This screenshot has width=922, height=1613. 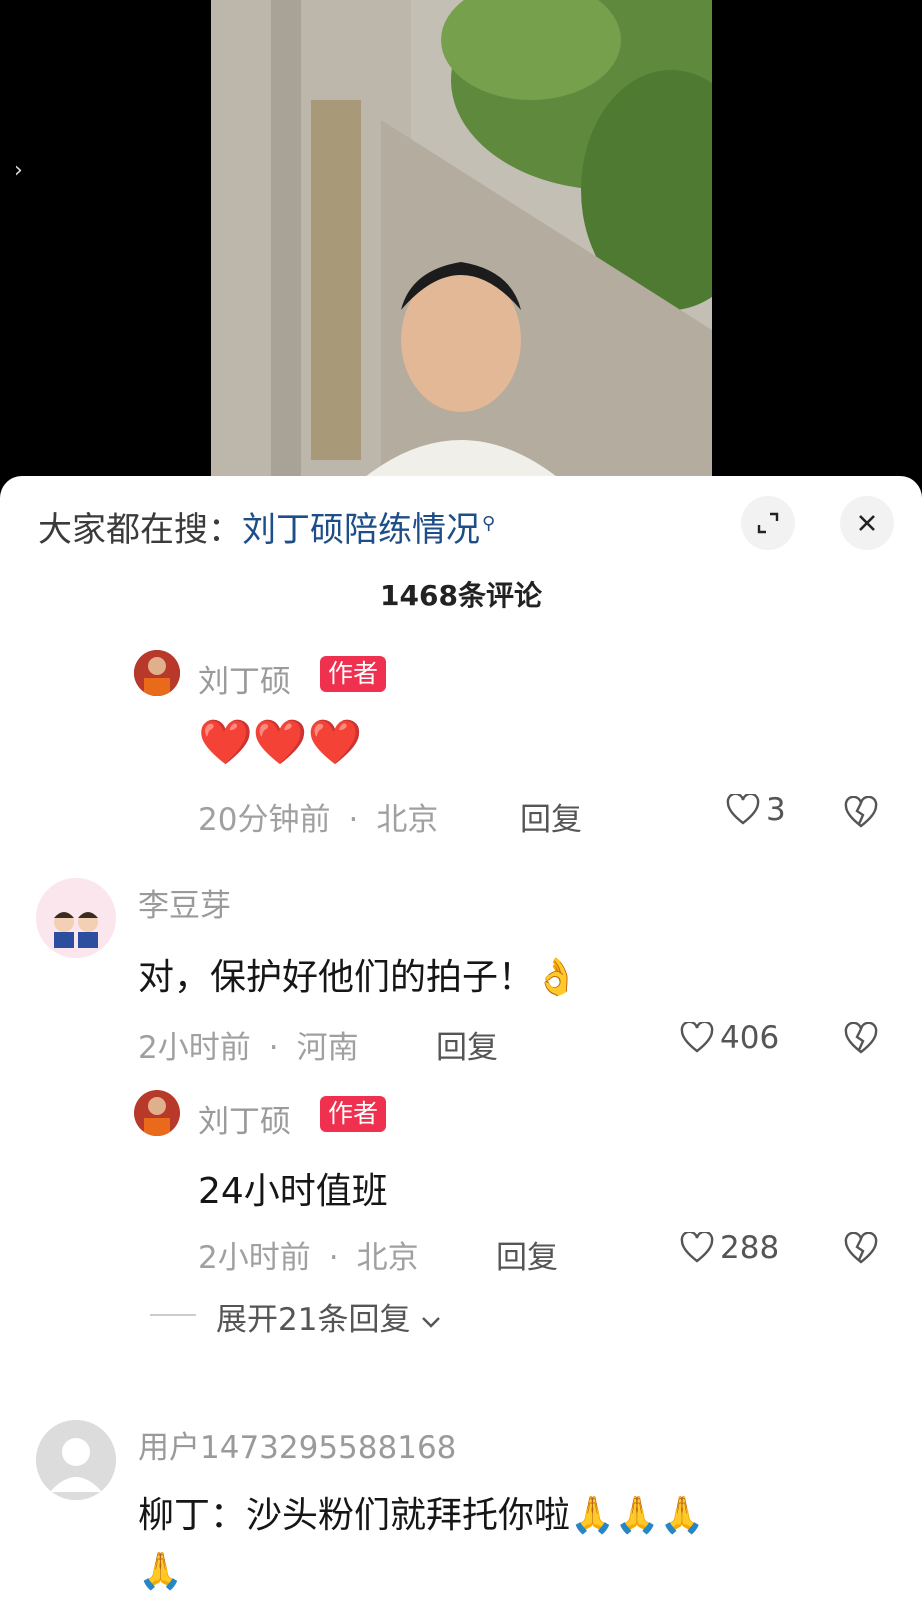 What do you see at coordinates (184, 902) in the screenshot?
I see `username: 李豆芽` at bounding box center [184, 902].